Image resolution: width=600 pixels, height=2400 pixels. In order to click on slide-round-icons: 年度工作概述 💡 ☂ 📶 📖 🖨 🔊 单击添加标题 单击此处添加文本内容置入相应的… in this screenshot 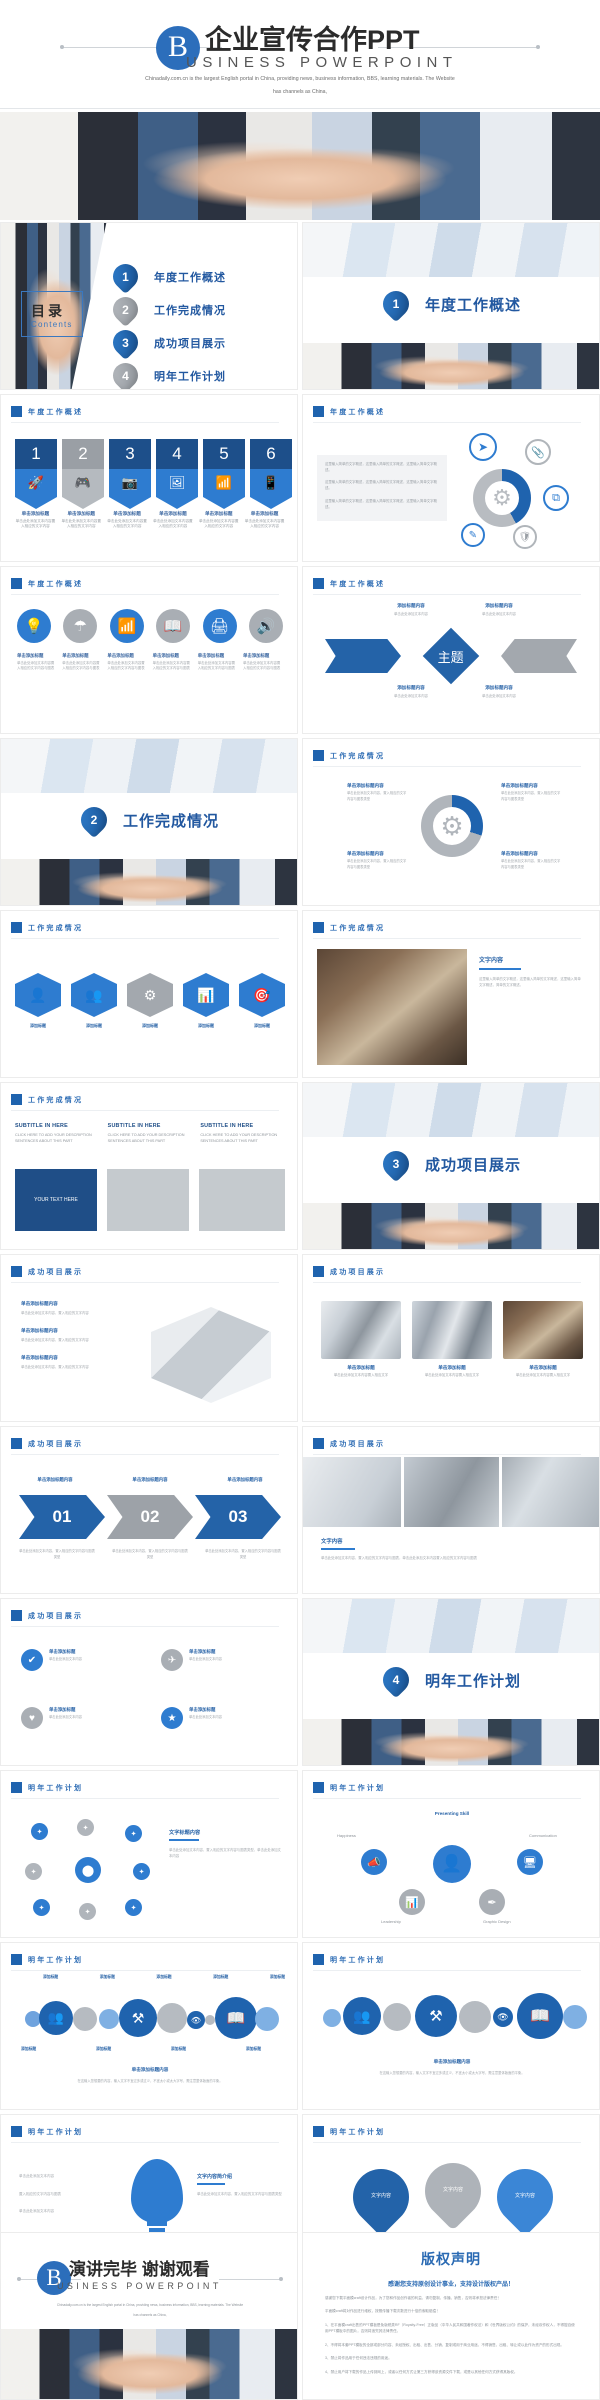, I will do `click(149, 650)`.